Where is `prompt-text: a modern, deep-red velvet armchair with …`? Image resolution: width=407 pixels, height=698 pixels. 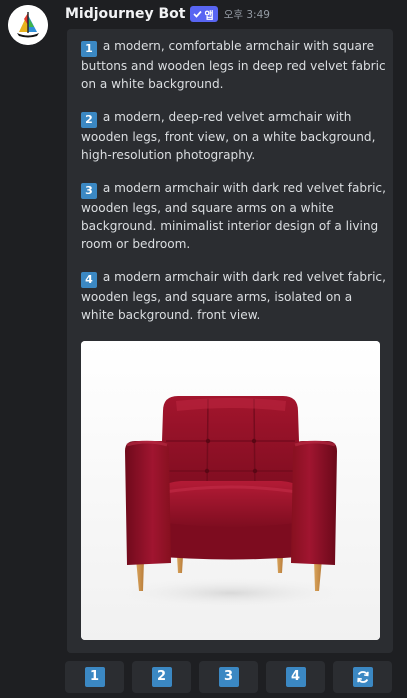
prompt-text: a modern, deep-red velvet armchair with … is located at coordinates (228, 136).